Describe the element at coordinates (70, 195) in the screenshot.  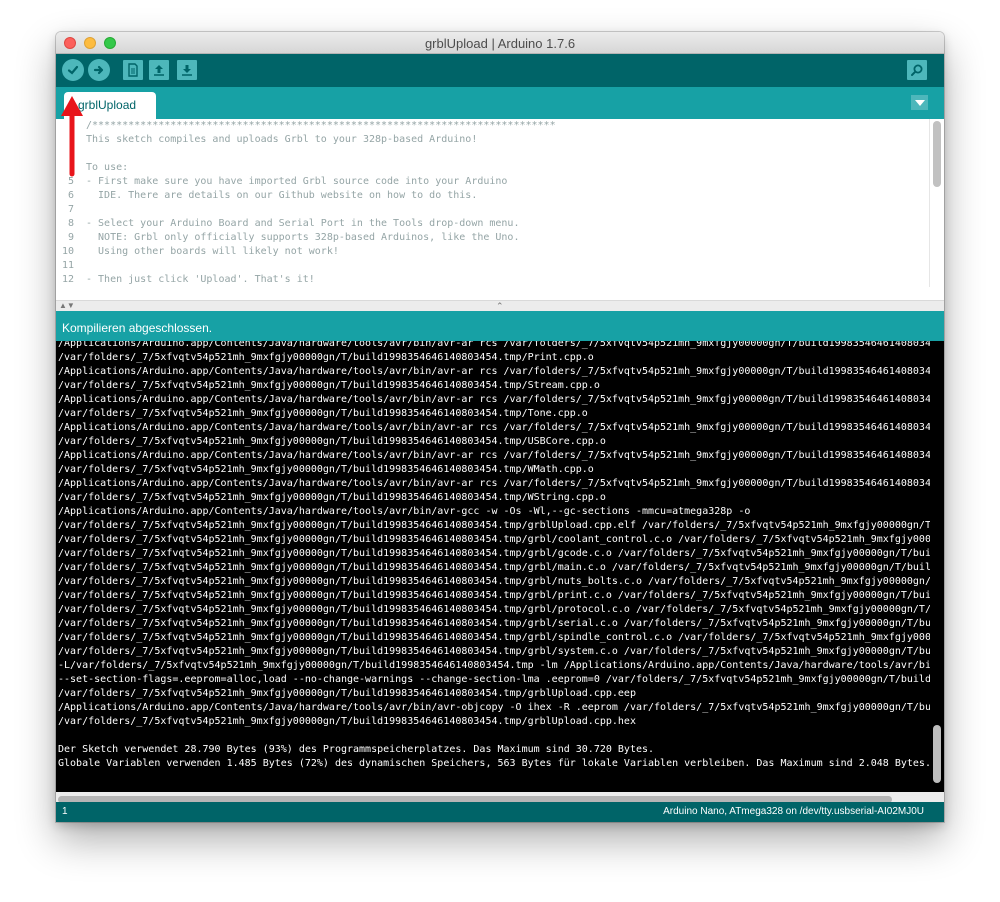
I see `line-number: 6` at that location.